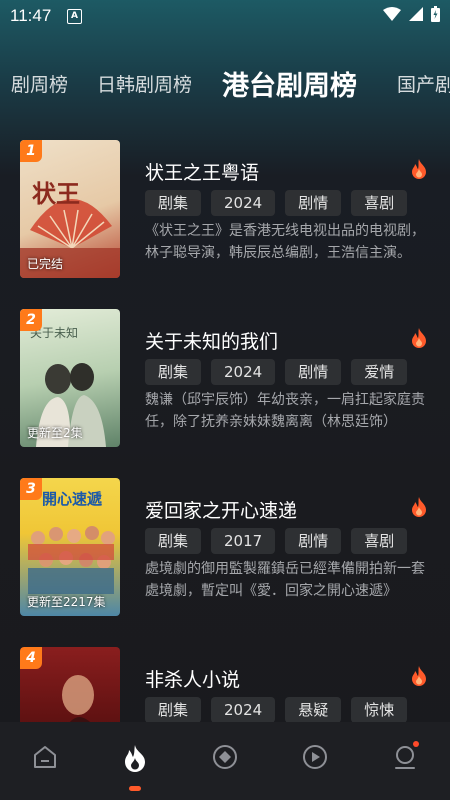 This screenshot has height=800, width=450. I want to click on poster-image: 開心速遞 3 更新至2217集, so click(70, 547).